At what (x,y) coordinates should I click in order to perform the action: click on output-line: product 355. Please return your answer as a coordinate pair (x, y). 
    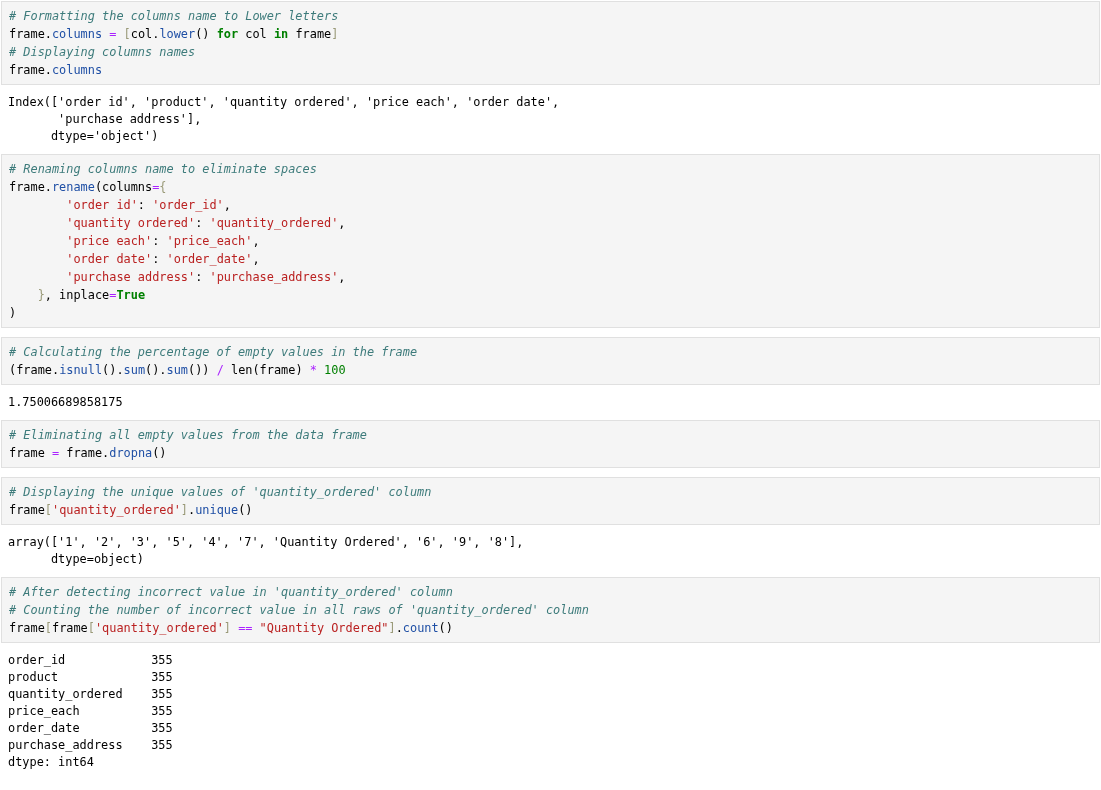
    Looking at the image, I should click on (90, 677).